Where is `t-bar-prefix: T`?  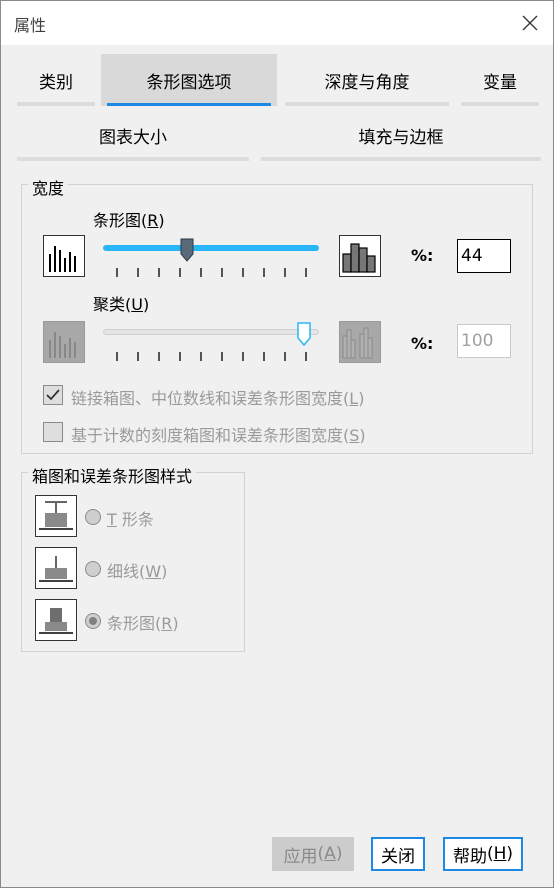 t-bar-prefix: T is located at coordinates (112, 519).